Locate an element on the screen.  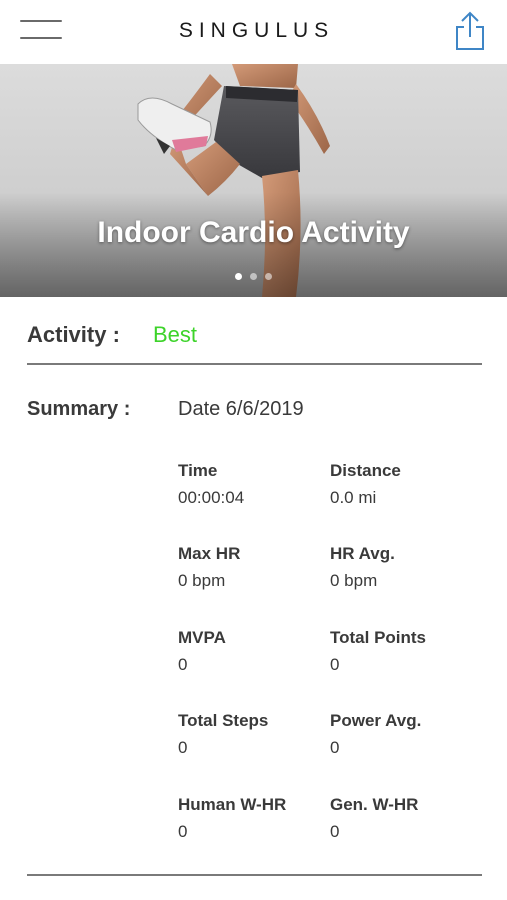
hero-title: Indoor Cardio Activity is located at coordinates (253, 232).